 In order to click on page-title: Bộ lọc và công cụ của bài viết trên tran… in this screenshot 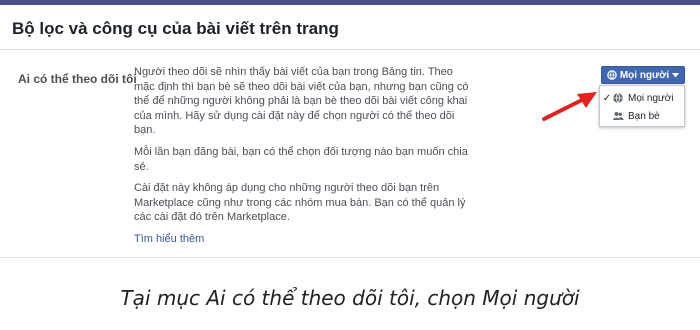, I will do `click(175, 28)`.